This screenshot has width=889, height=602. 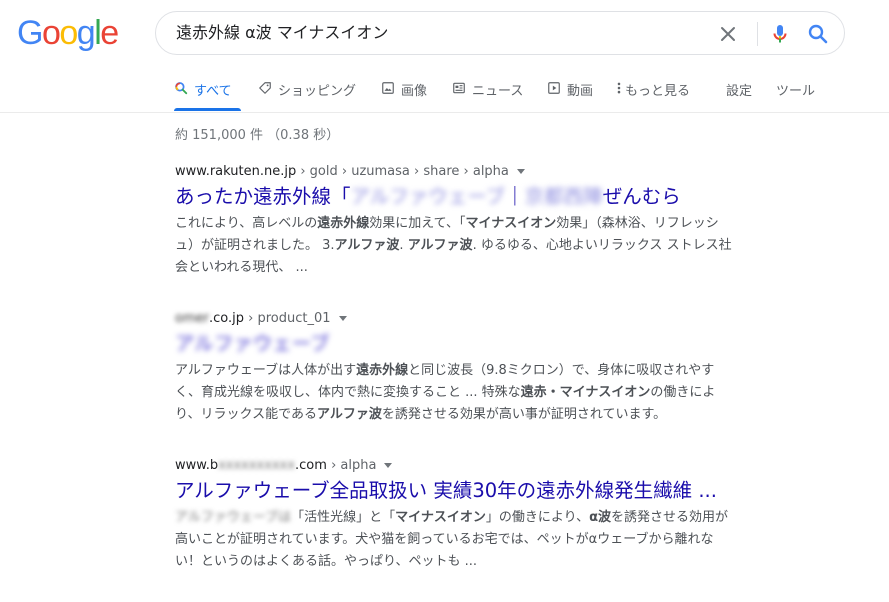 What do you see at coordinates (343, 517) in the screenshot?
I see `snippet-text: 「活性光線」と「` at bounding box center [343, 517].